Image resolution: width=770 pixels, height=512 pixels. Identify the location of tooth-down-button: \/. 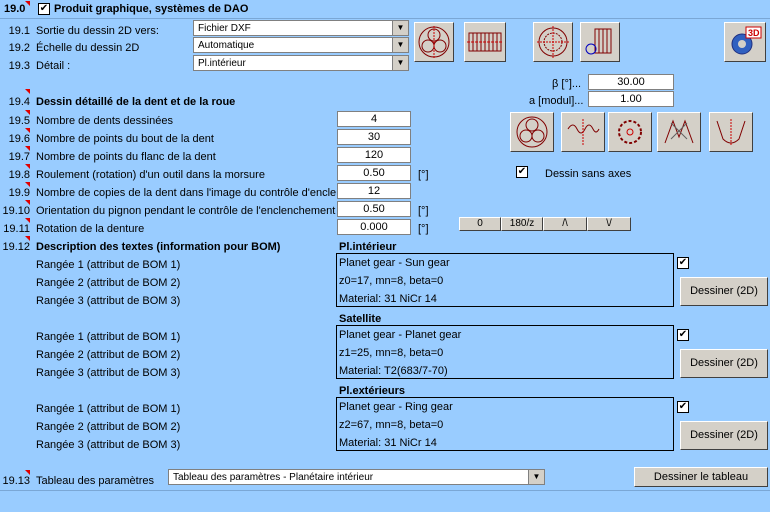
(609, 224).